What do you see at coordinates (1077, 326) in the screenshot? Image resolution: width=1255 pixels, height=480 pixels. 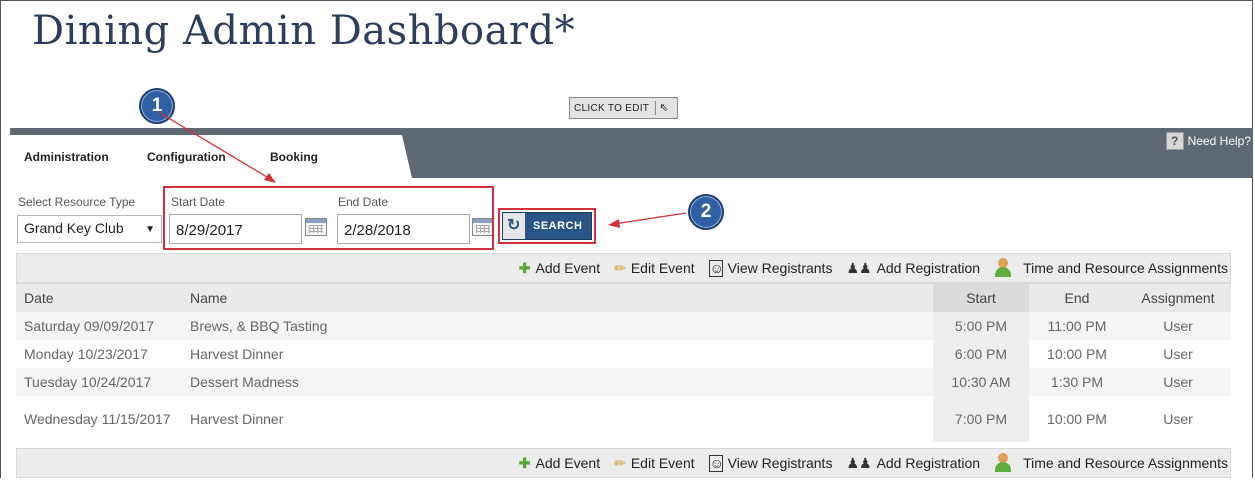 I see `cell-end: 11:00 PM` at bounding box center [1077, 326].